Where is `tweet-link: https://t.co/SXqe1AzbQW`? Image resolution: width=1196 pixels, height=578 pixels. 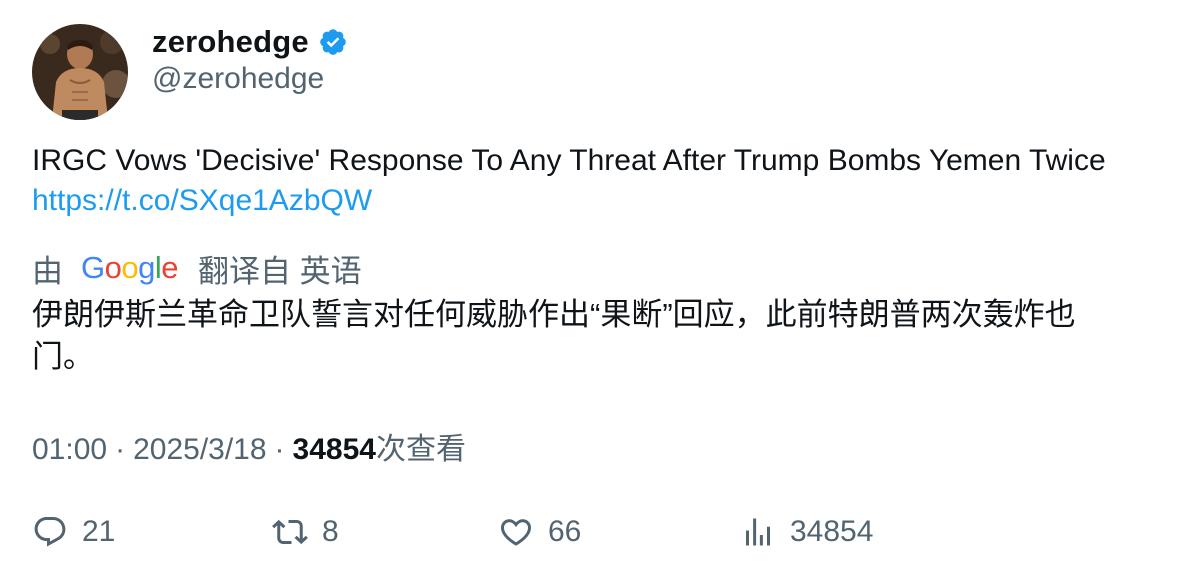 tweet-link: https://t.co/SXqe1AzbQW is located at coordinates (202, 200).